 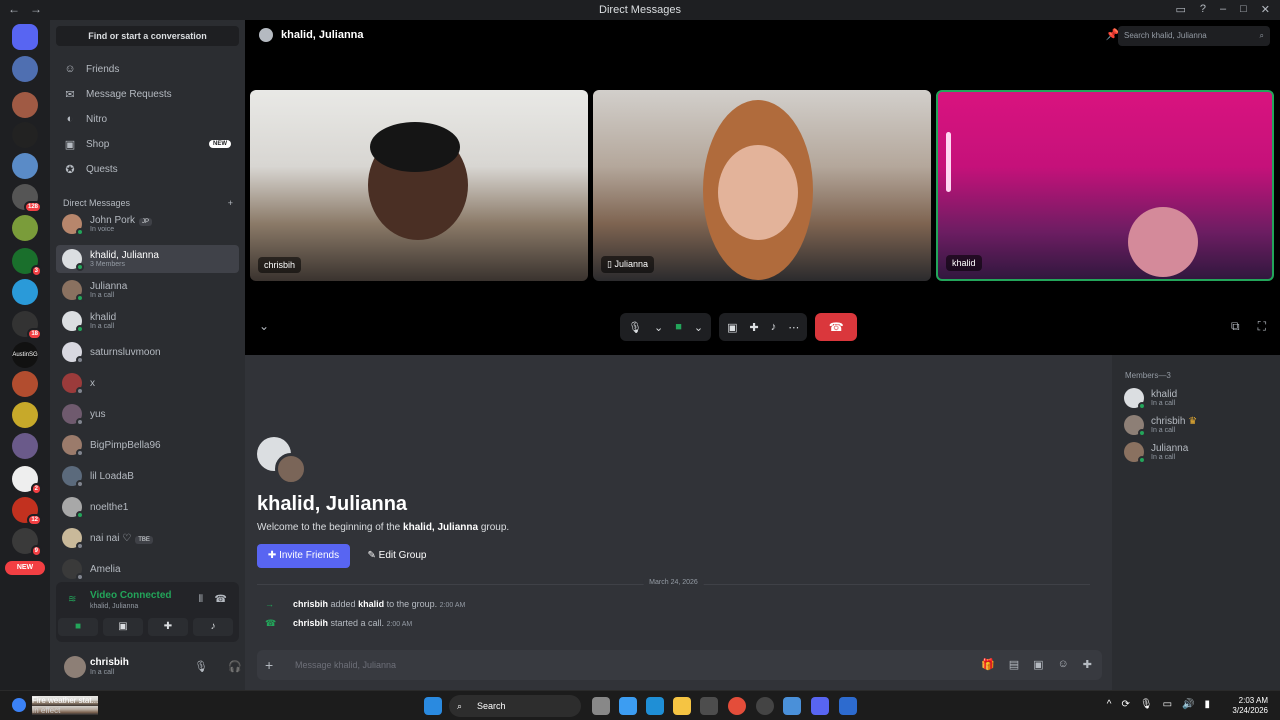 I want to click on soundboard-button: ♪, so click(x=213, y=627).